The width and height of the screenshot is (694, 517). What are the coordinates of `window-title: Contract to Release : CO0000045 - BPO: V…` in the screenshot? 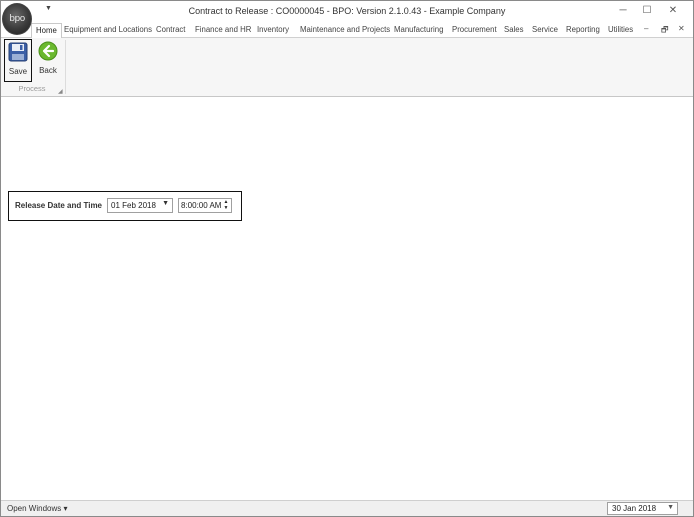 It's located at (347, 11).